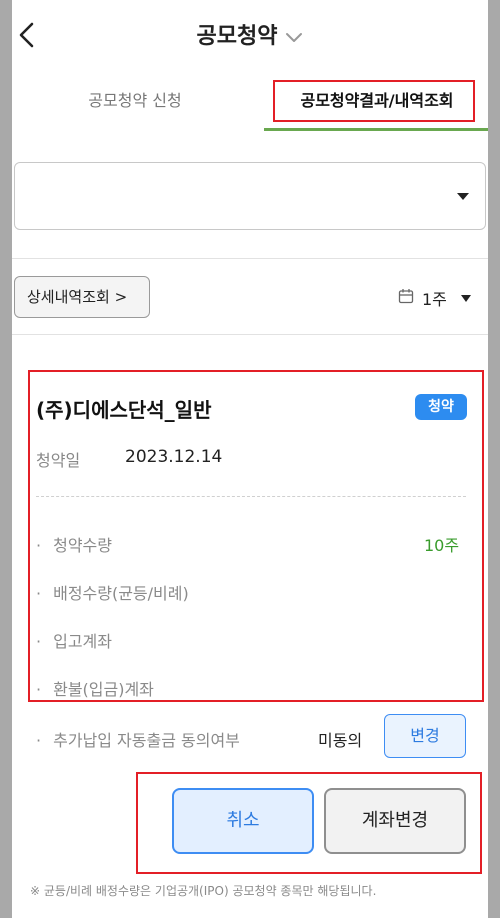  I want to click on period-selector: 1주, so click(434, 298).